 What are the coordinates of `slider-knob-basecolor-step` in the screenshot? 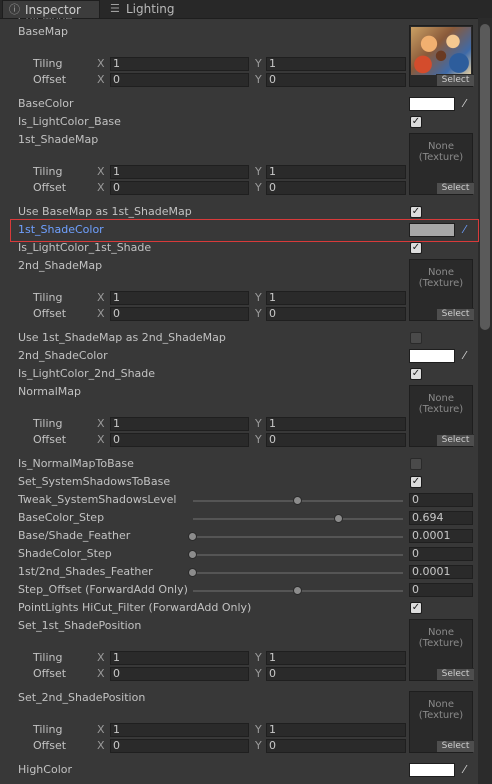 It's located at (338, 518).